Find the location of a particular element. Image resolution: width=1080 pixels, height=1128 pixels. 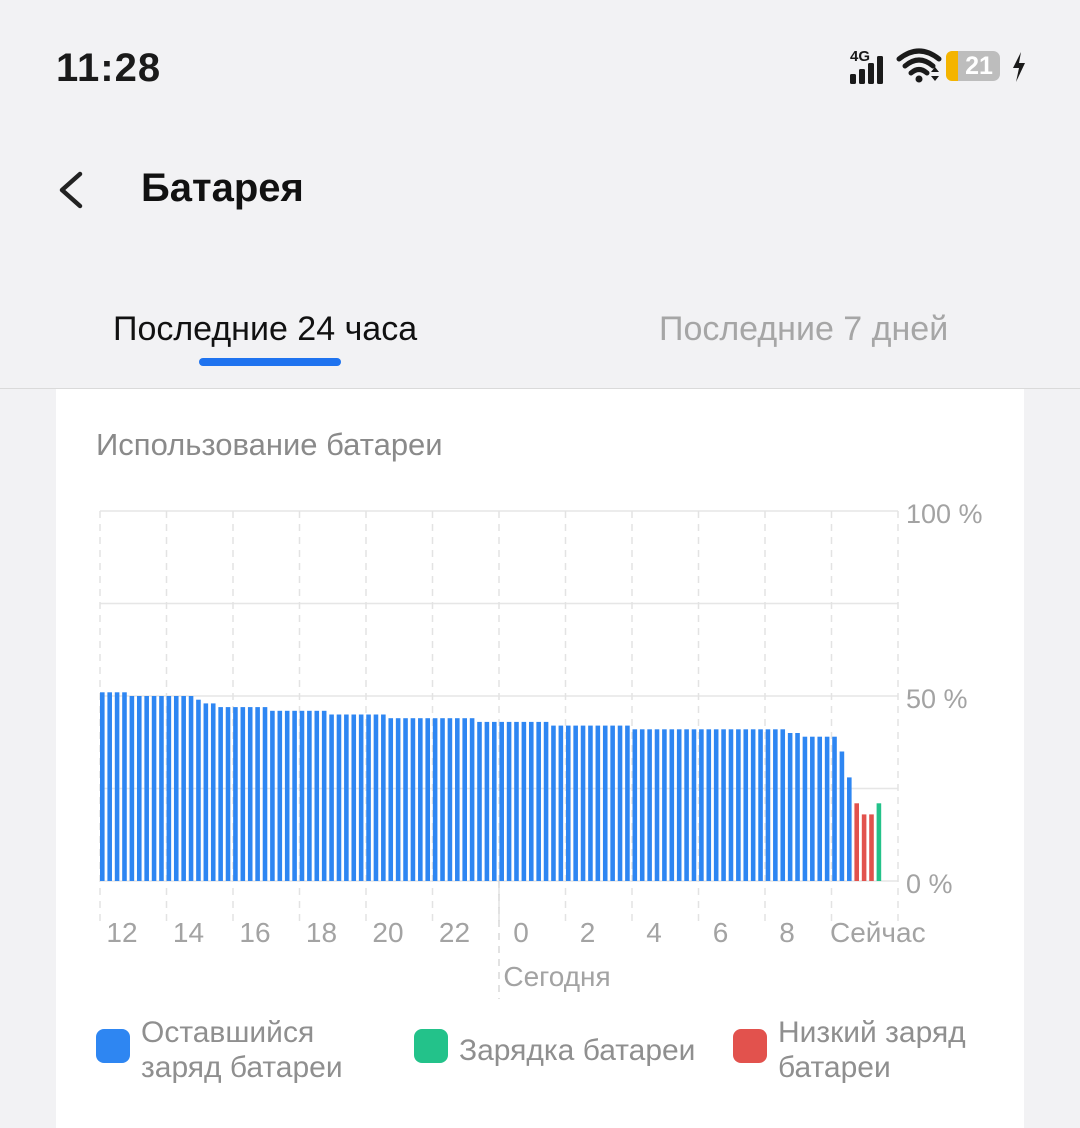

app-header: Батарея is located at coordinates (540, 190).